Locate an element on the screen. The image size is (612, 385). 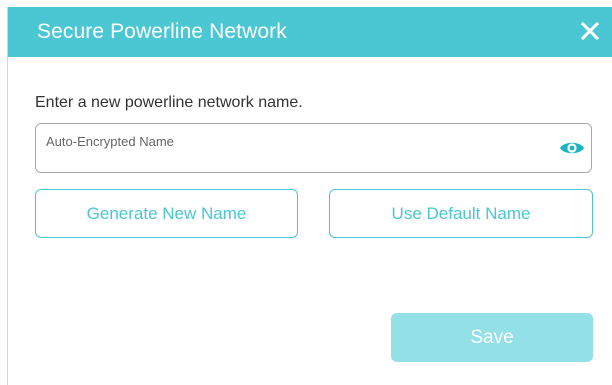
network-name-input is located at coordinates (296, 141).